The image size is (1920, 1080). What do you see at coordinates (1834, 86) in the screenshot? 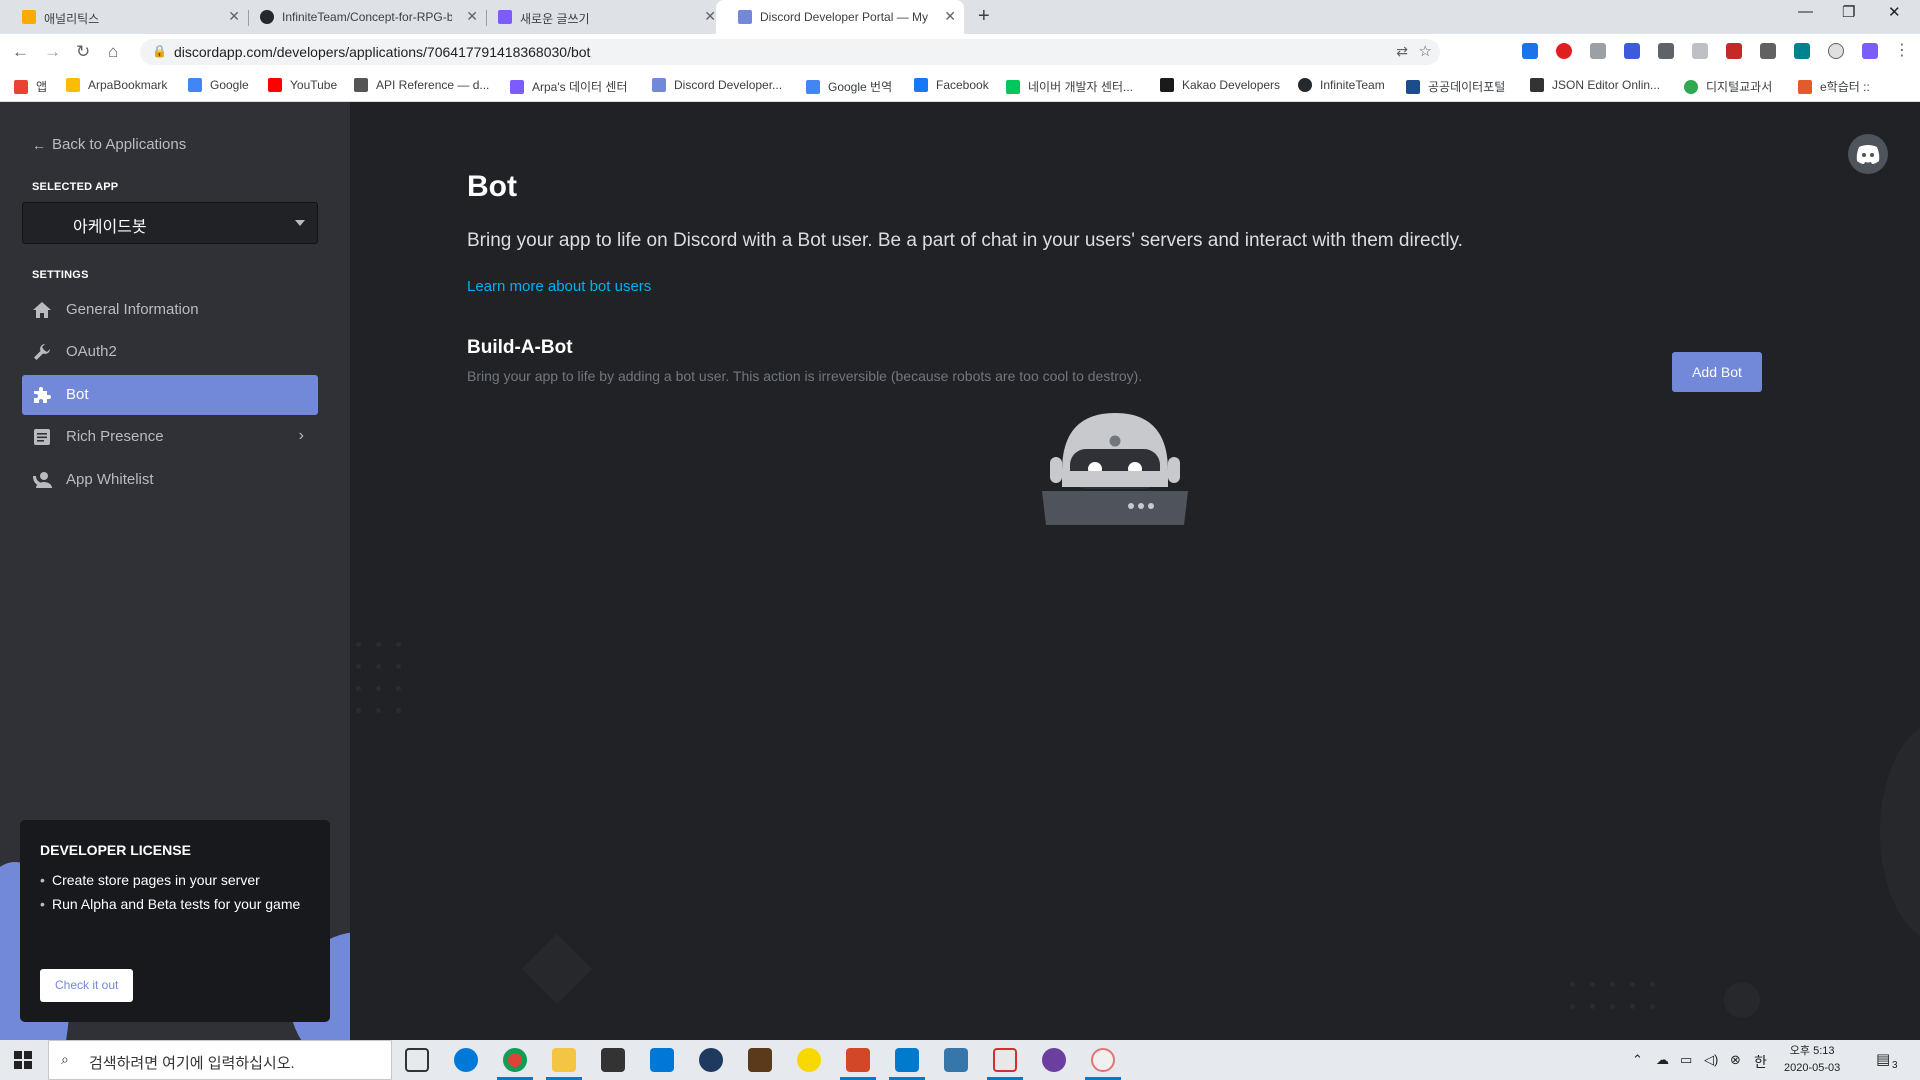
I see `bookmark-e-learning: e학습터 ::` at bounding box center [1834, 86].